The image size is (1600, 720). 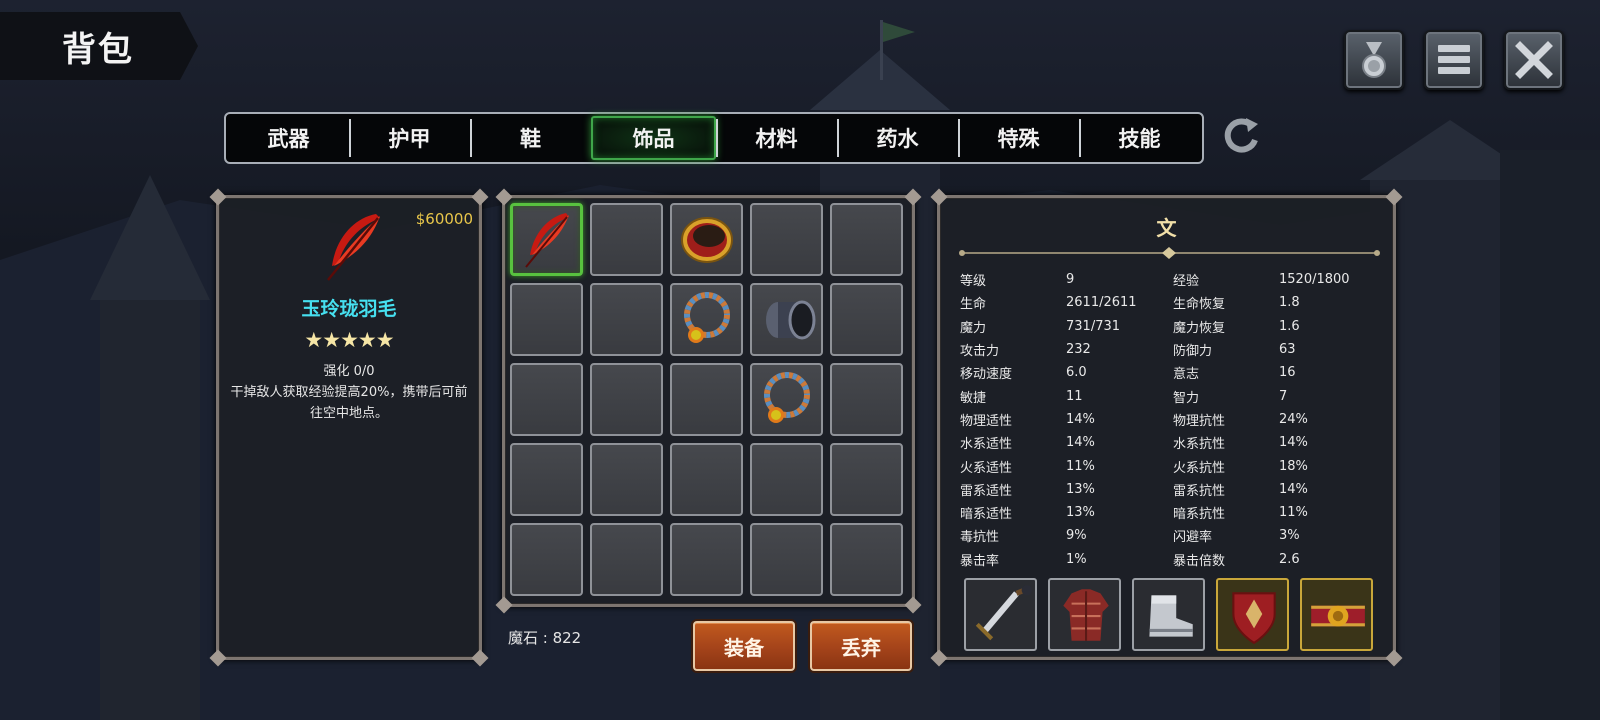 What do you see at coordinates (1080, 489) in the screenshot?
I see `stat-value: 13%` at bounding box center [1080, 489].